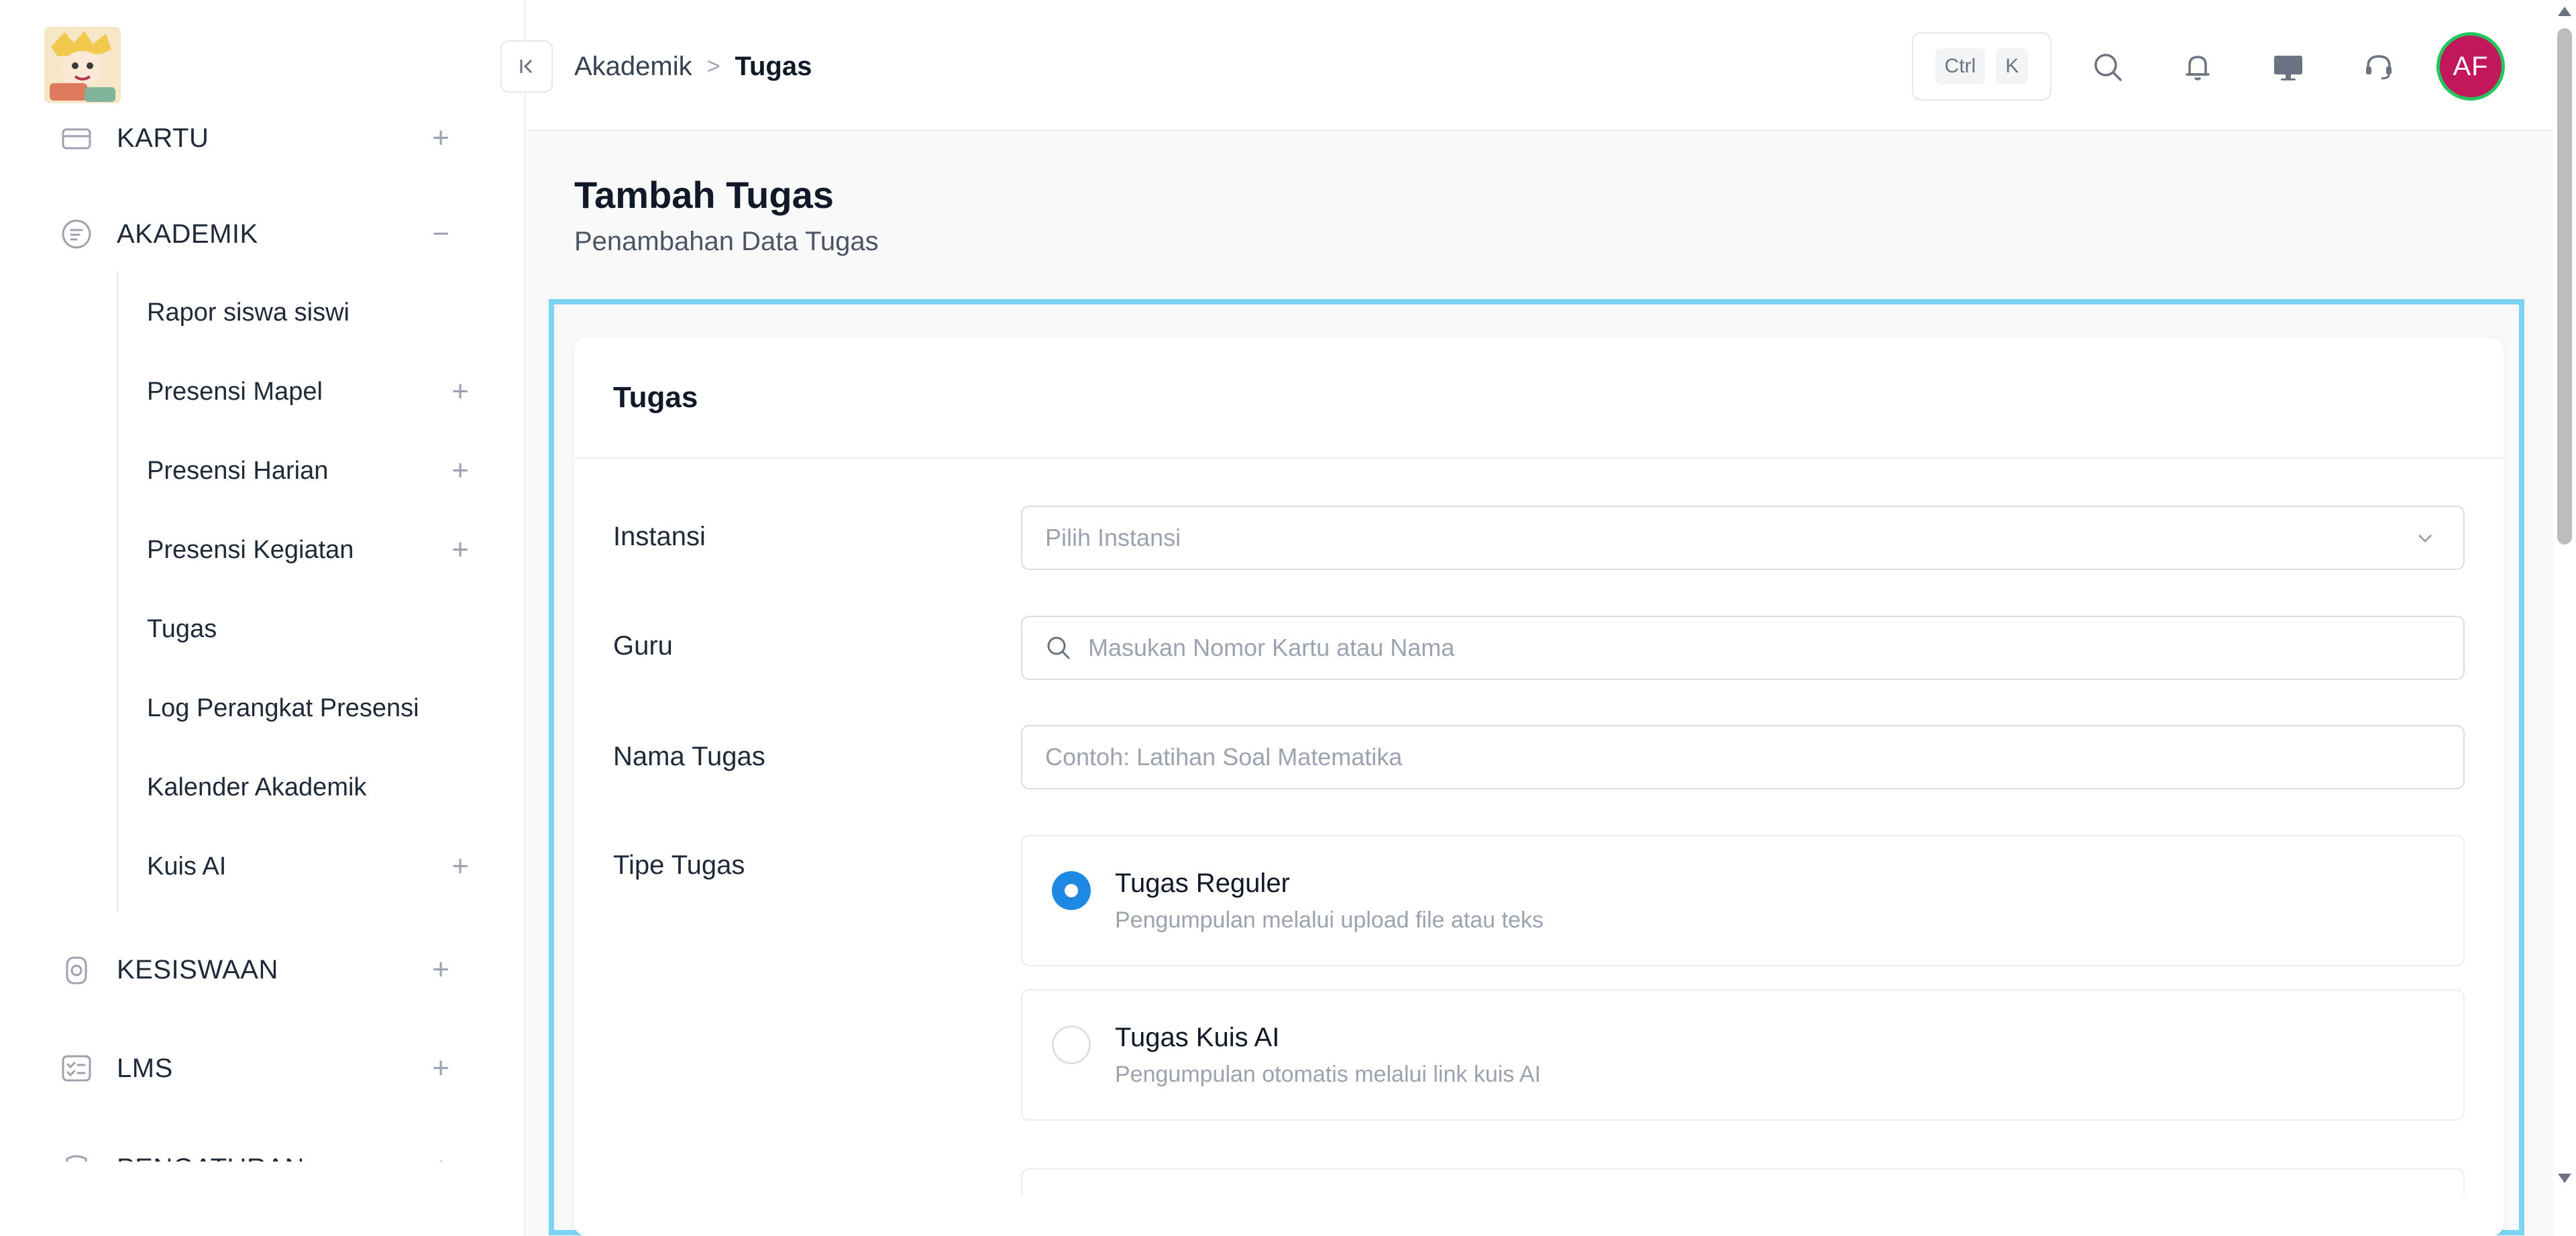  Describe the element at coordinates (289, 970) in the screenshot. I see `sidebar-item-kesiswaan: KESISWAAN +` at that location.